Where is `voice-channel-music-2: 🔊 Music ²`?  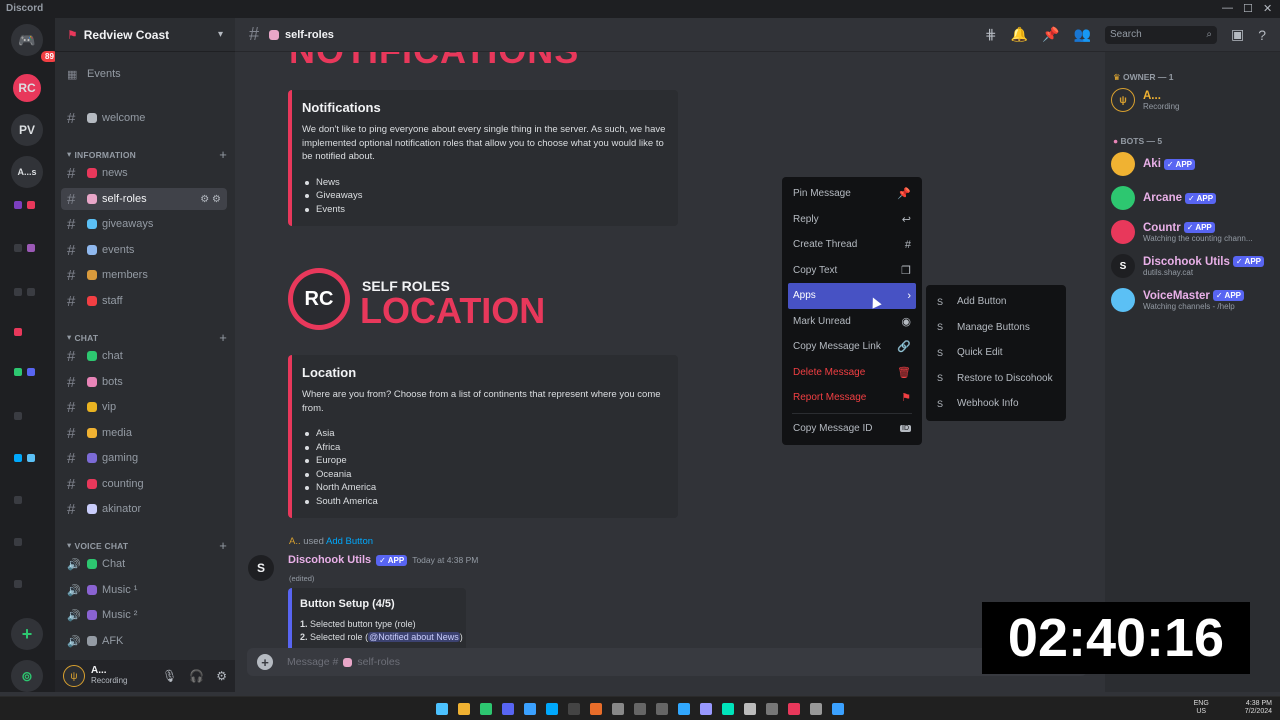
voice-channel-music-2: 🔊 Music ² is located at coordinates (144, 615).